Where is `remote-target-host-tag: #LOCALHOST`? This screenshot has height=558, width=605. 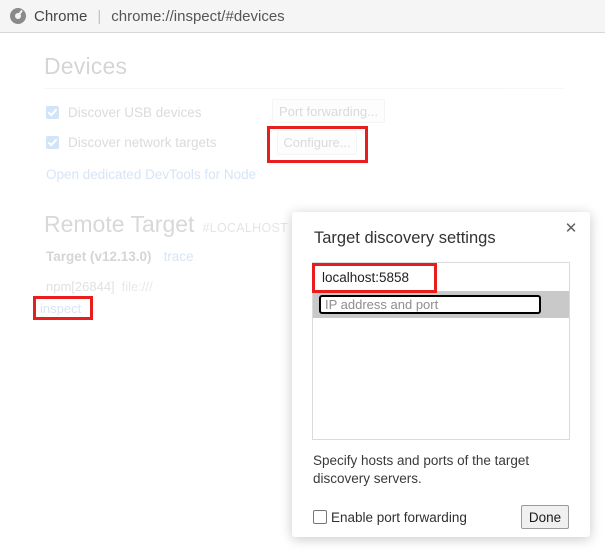
remote-target-host-tag: #LOCALHOST is located at coordinates (245, 228).